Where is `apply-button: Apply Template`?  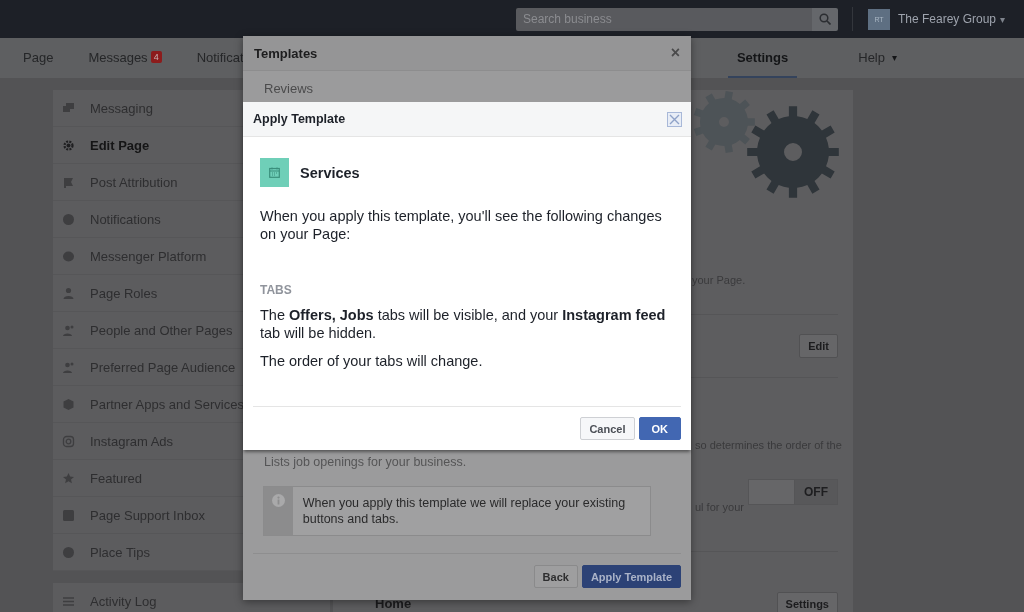
apply-button: Apply Template is located at coordinates (631, 576).